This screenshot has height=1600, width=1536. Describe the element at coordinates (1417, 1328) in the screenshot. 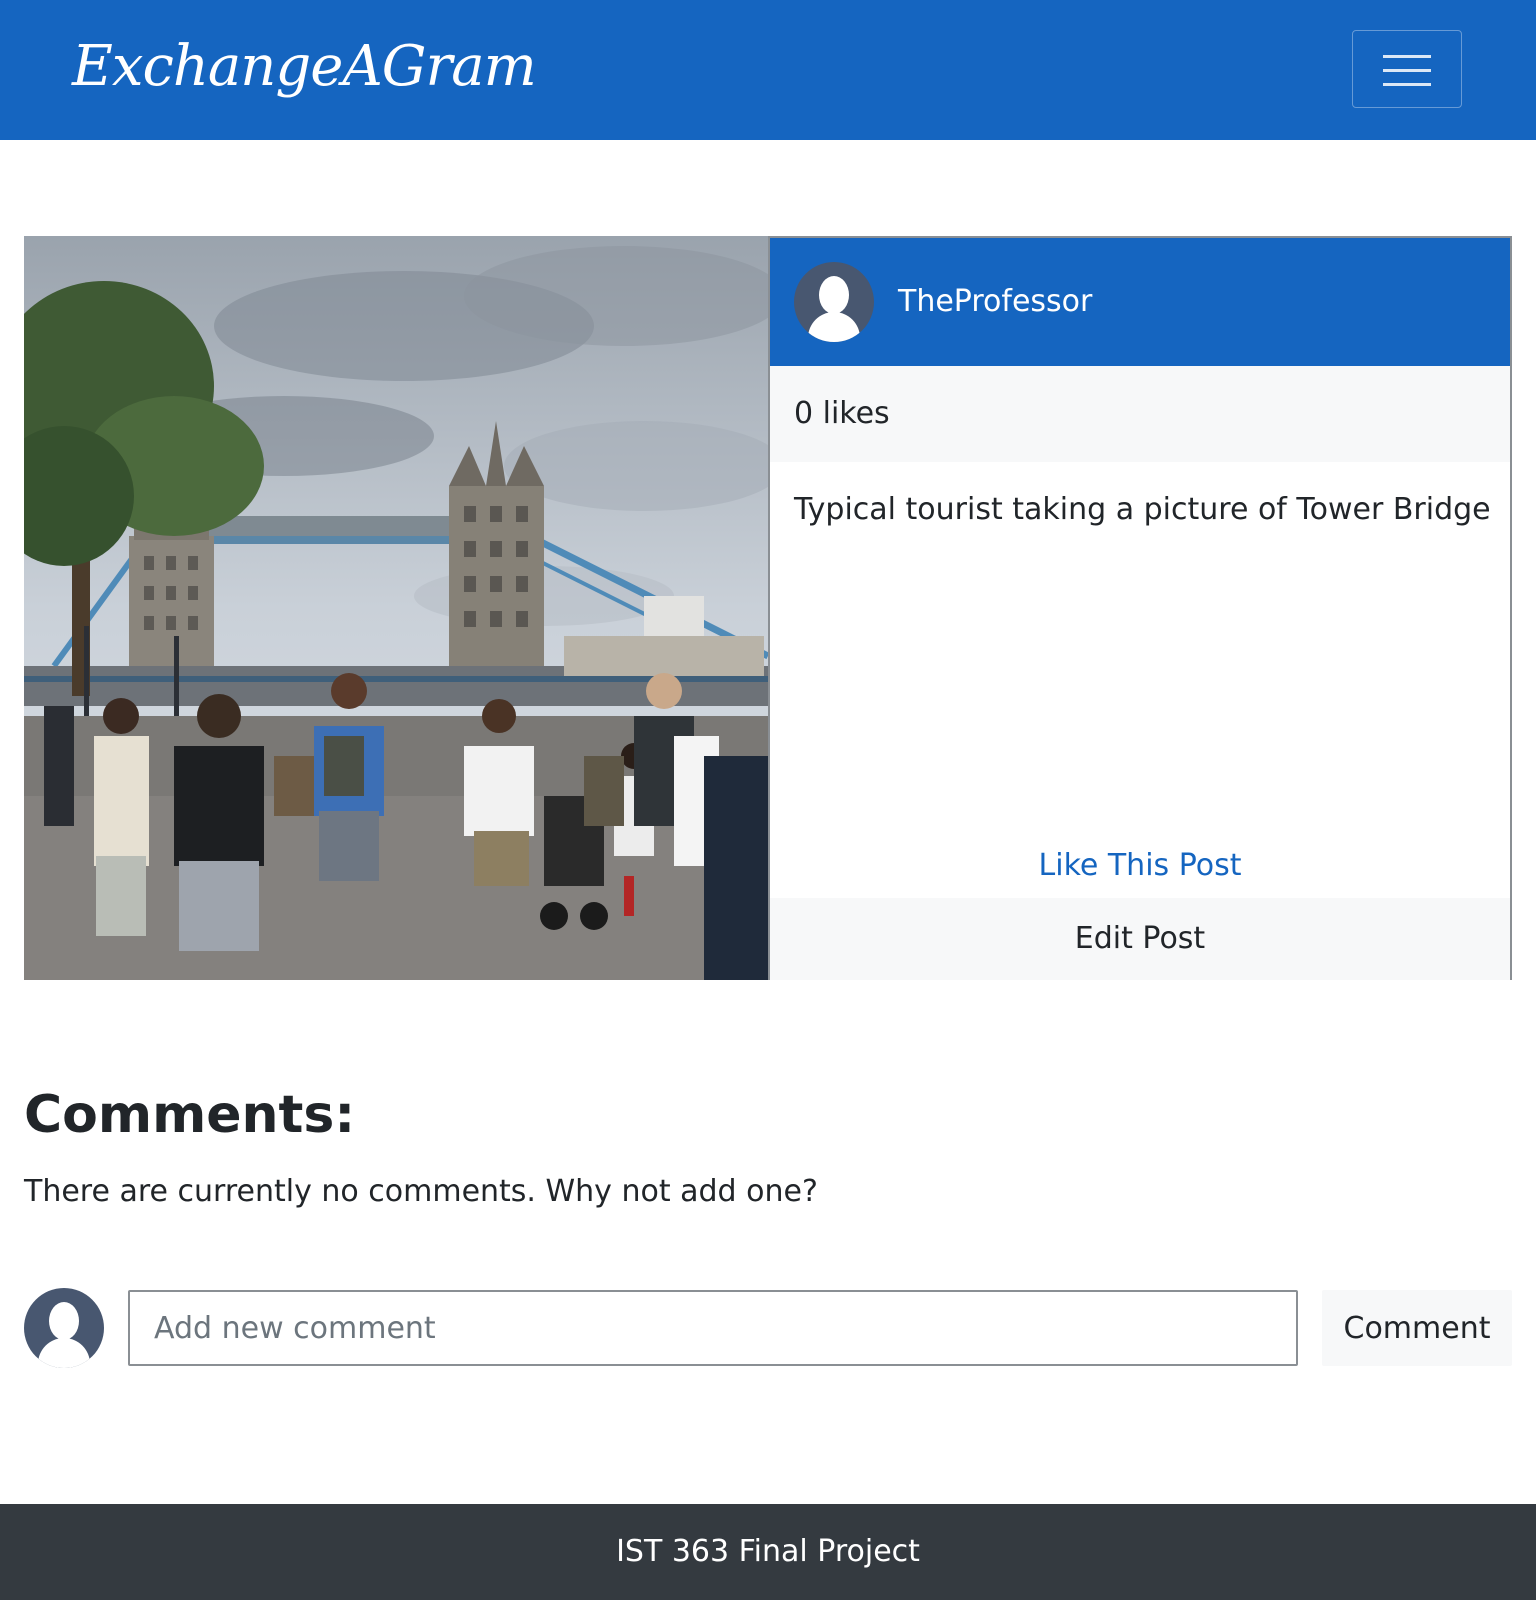

I see `comment-submit-button: Comment` at that location.